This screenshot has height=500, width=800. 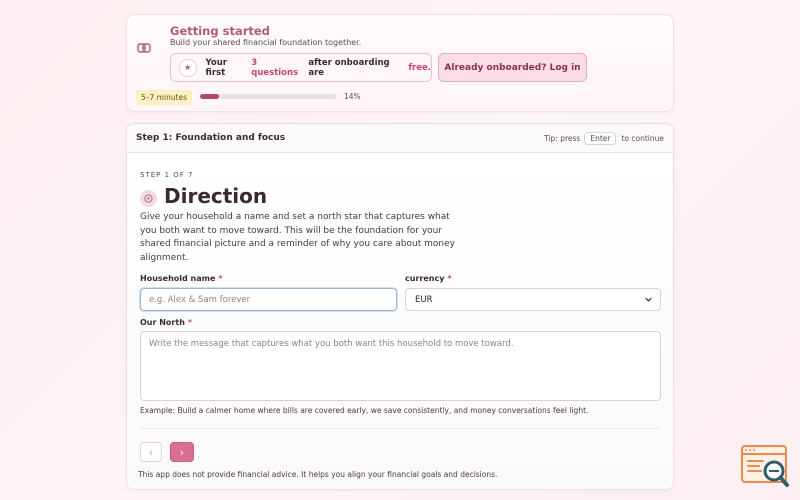 I want to click on previous-button: ‹, so click(x=151, y=452).